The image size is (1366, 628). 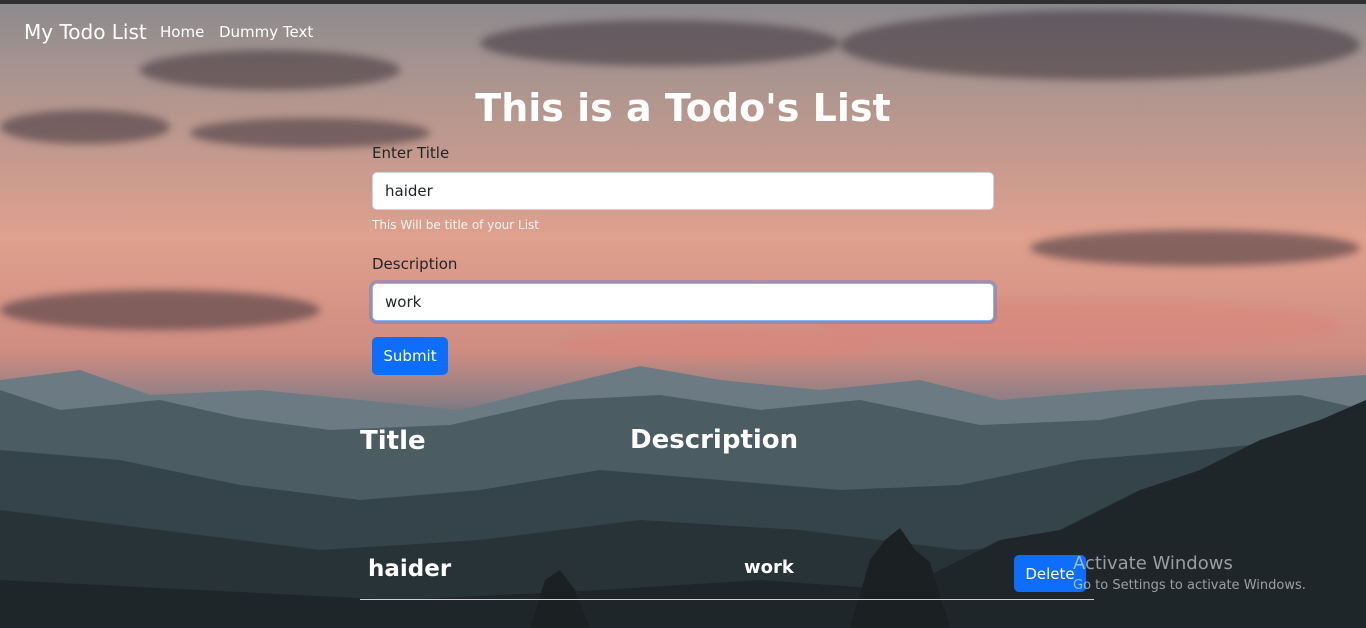 I want to click on table-header-description: Description, so click(x=714, y=440).